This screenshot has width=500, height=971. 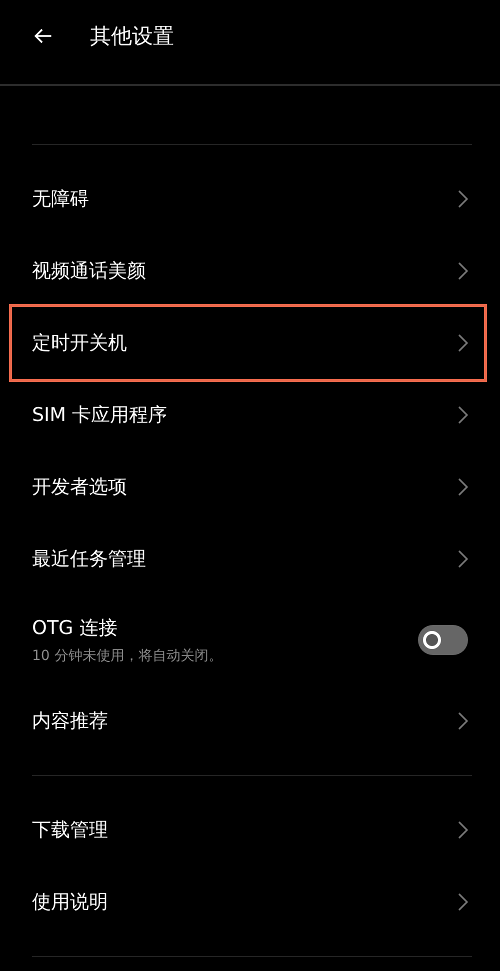 What do you see at coordinates (70, 902) in the screenshot?
I see `row-label: 使用说明` at bounding box center [70, 902].